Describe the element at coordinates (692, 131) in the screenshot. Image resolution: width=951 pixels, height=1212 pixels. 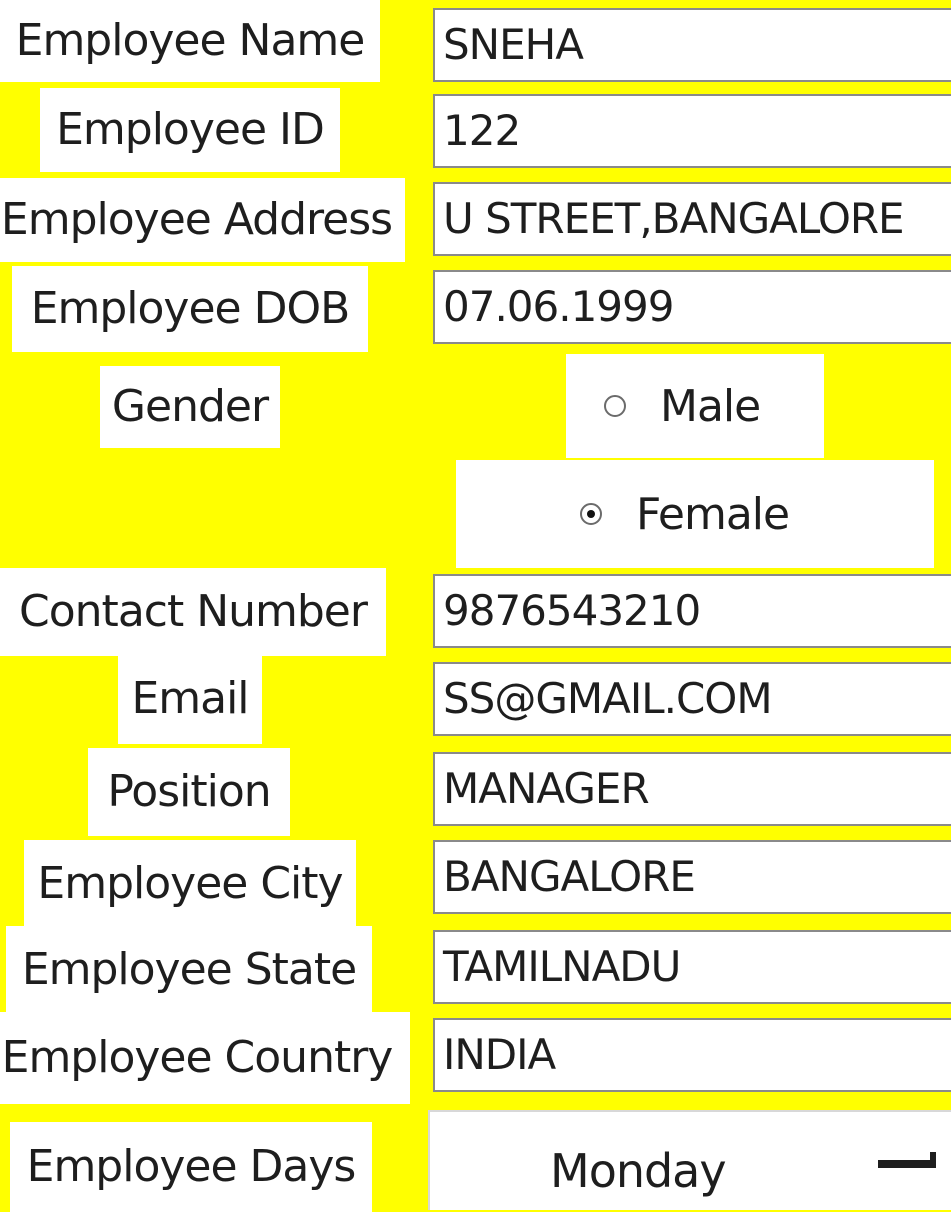
I see `employee-id-field: 122` at that location.